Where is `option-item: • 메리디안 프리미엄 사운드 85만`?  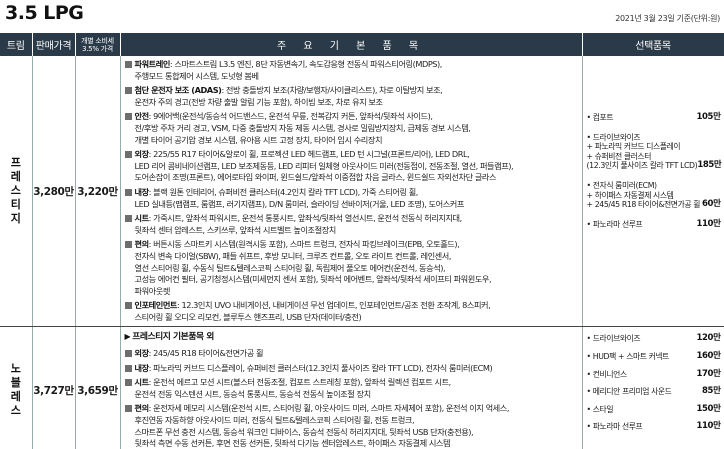
option-item: • 메리디안 프리미엄 사운드 85만 is located at coordinates (654, 392).